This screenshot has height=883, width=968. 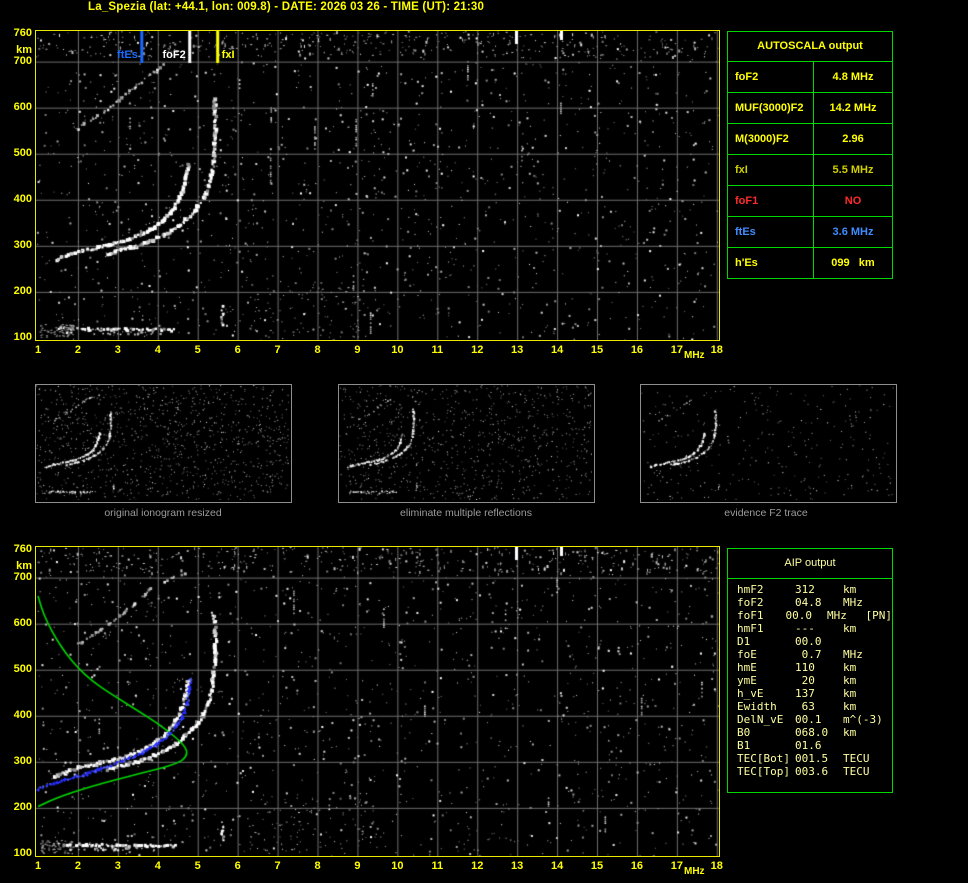 What do you see at coordinates (22, 852) in the screenshot?
I see `y-tick-label: 100` at bounding box center [22, 852].